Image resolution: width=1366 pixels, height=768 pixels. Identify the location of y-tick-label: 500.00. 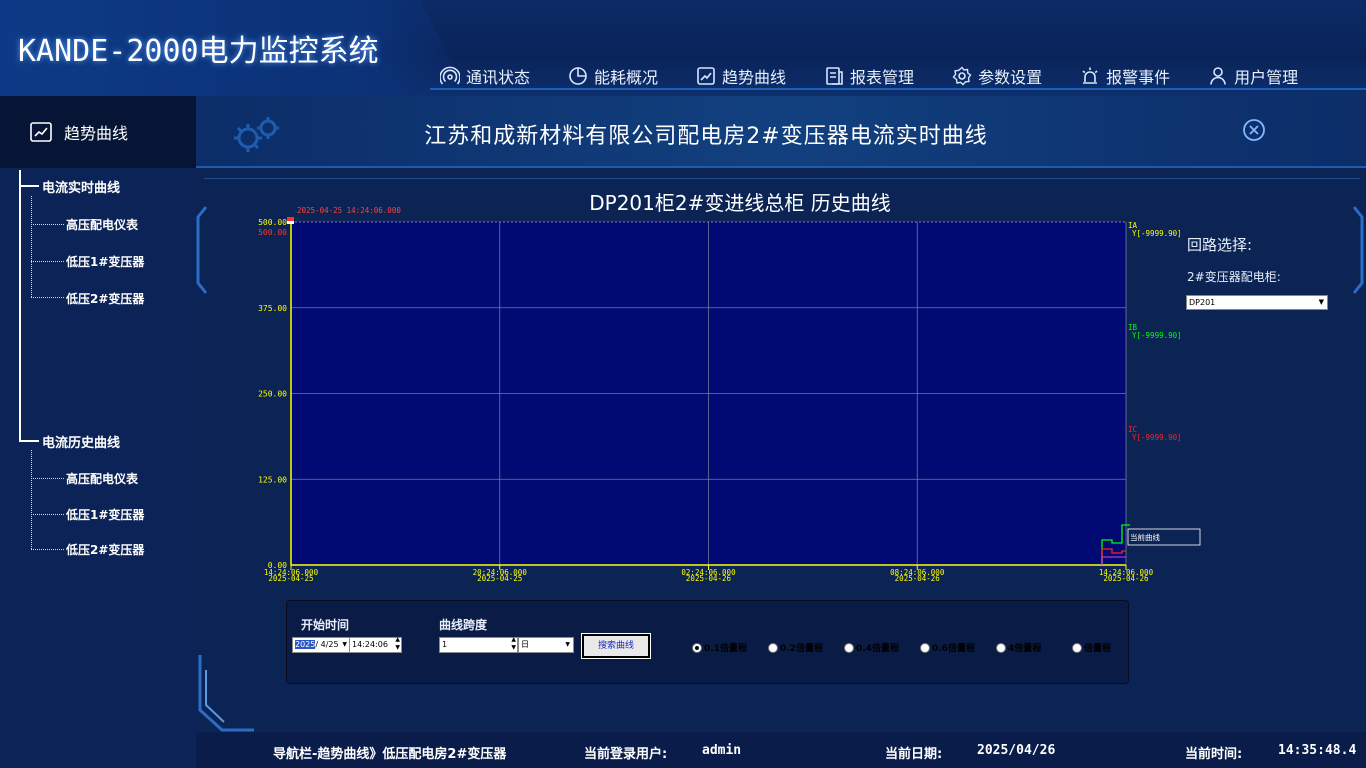
(272, 222).